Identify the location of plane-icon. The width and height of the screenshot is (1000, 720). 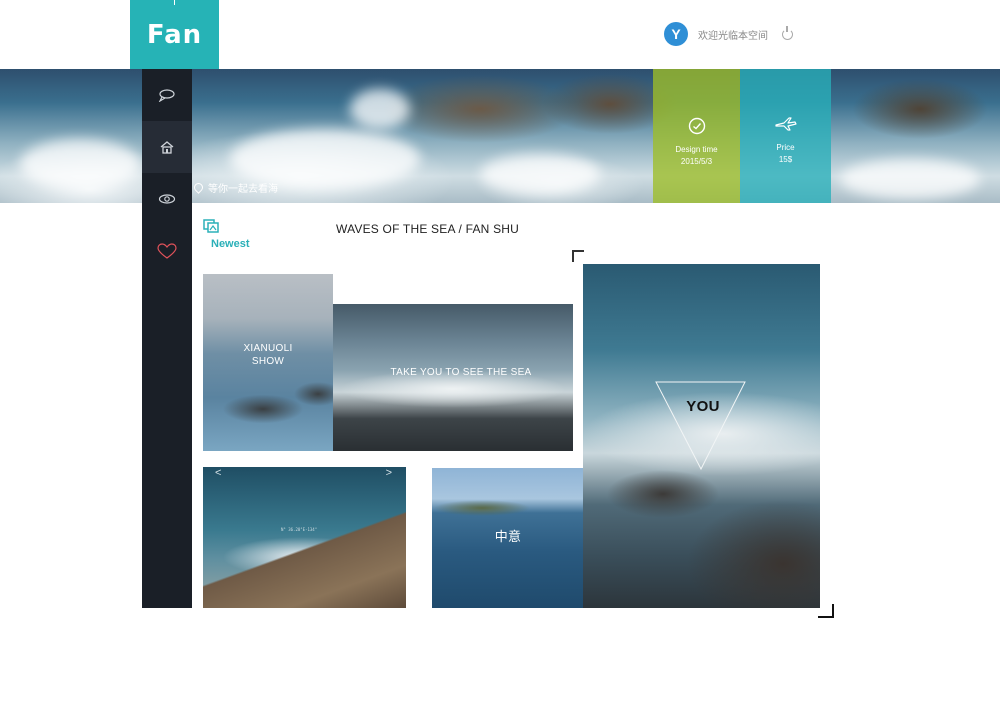
(785, 124).